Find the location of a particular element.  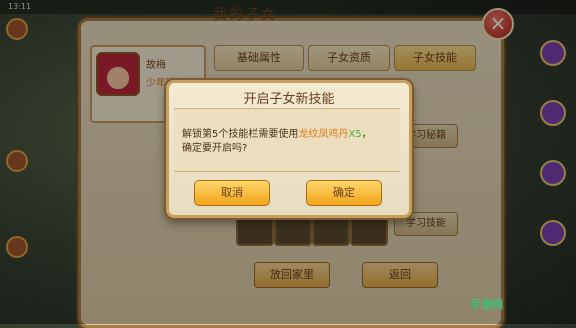

confirm-button: 确定 is located at coordinates (344, 193).